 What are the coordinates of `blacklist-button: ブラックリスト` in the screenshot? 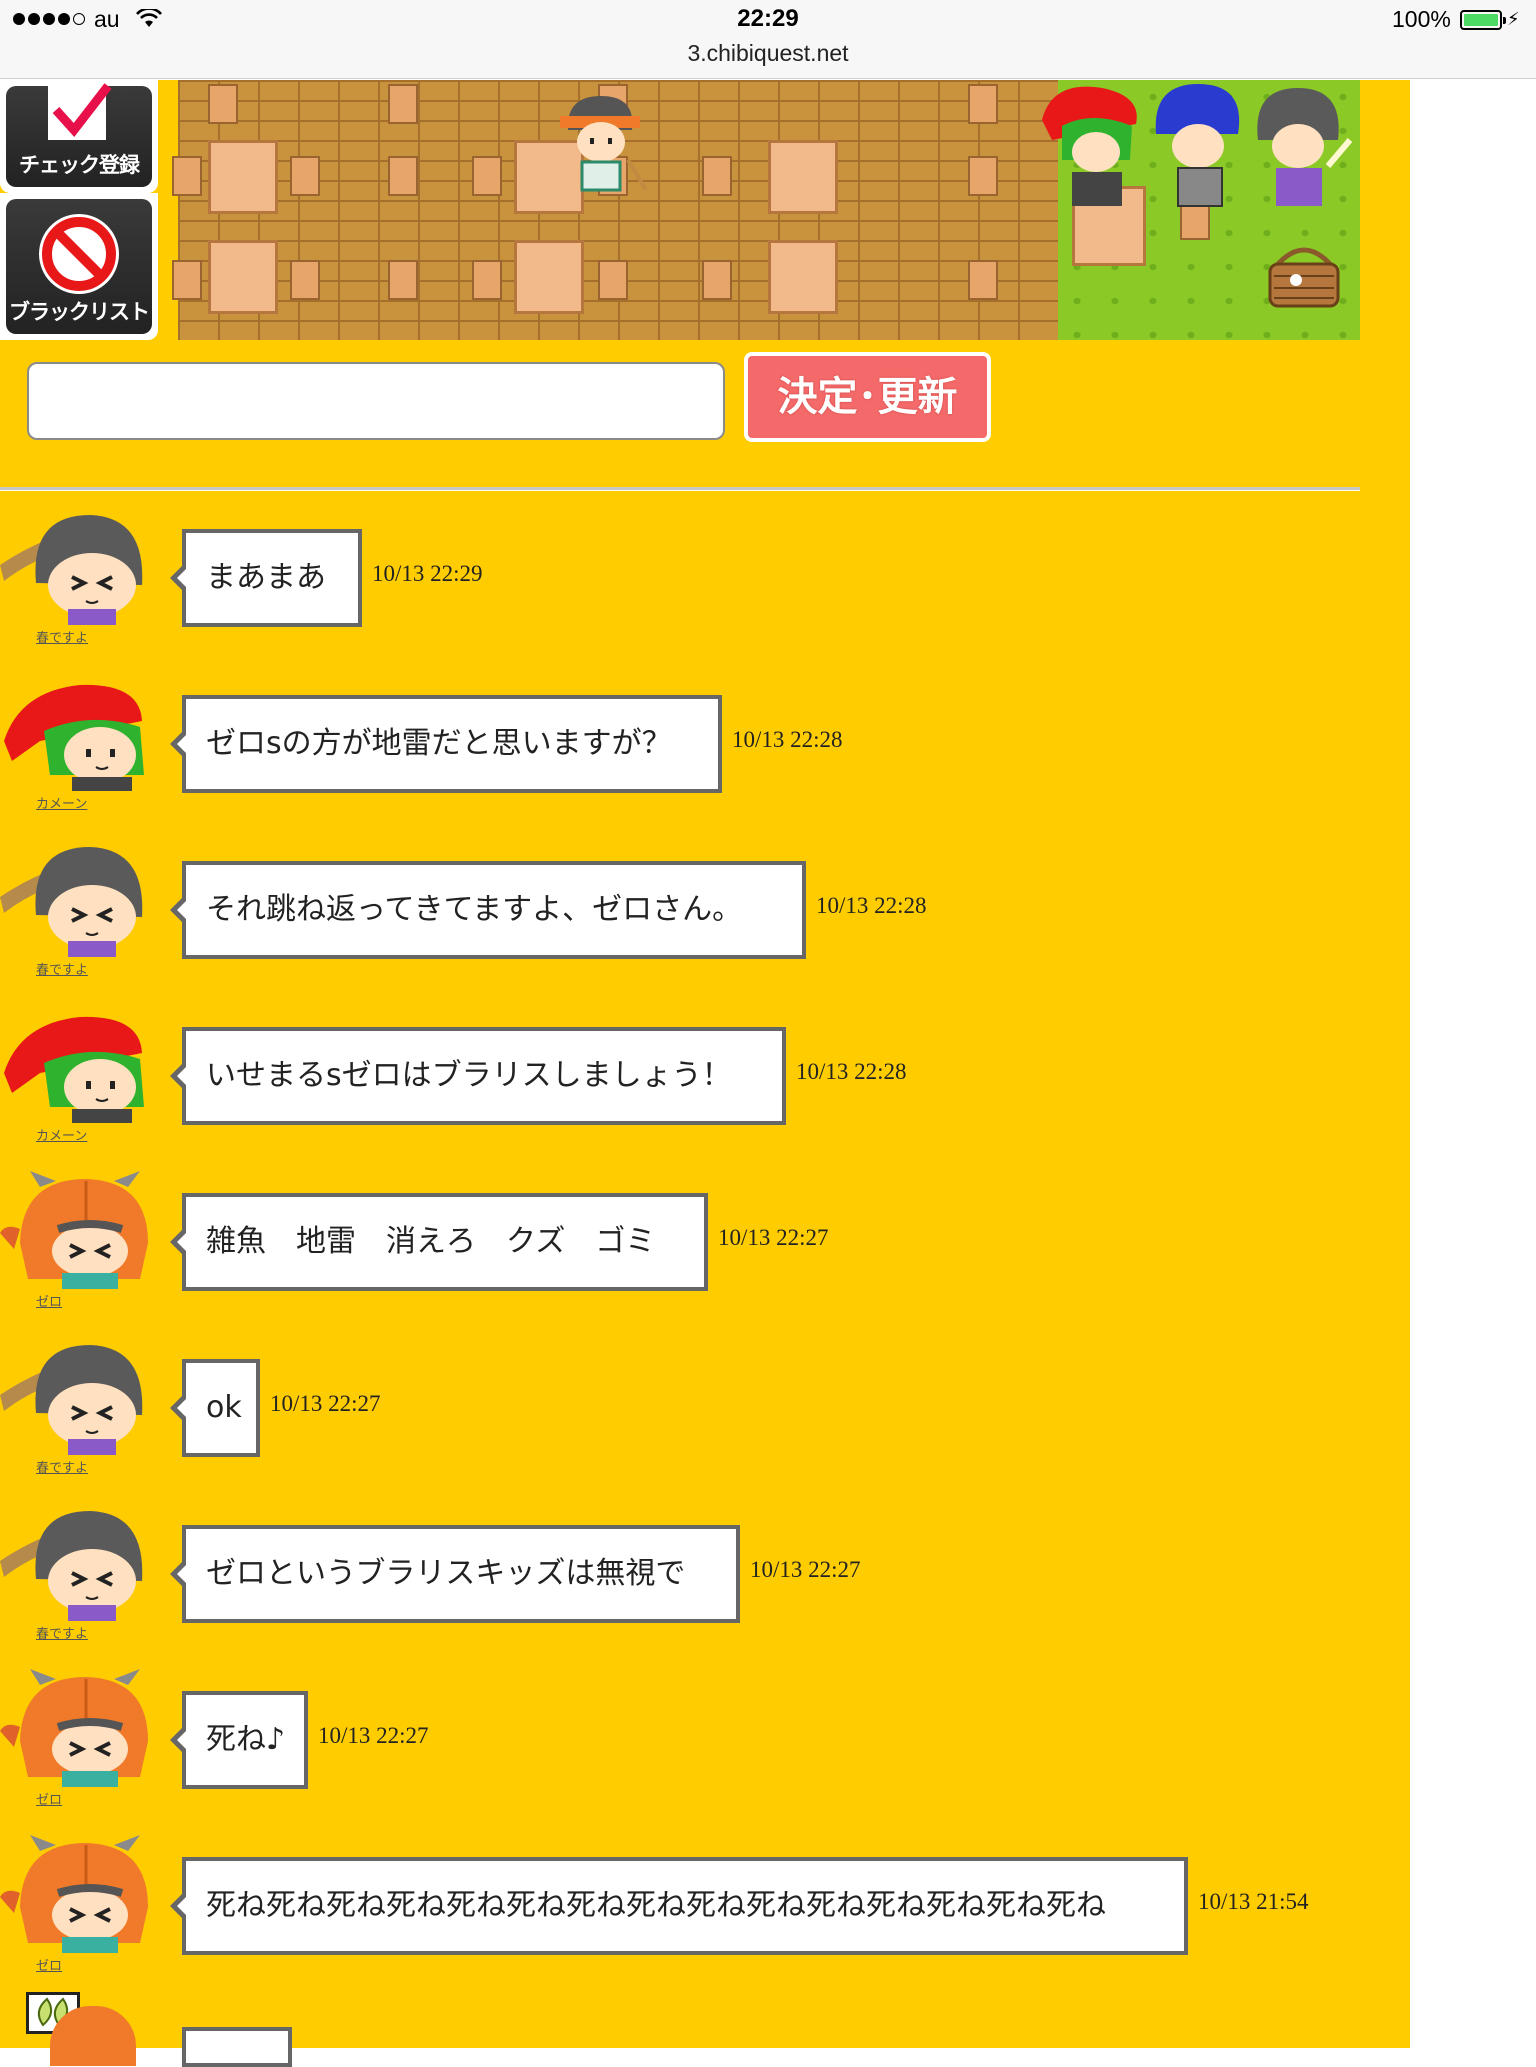 It's located at (79, 266).